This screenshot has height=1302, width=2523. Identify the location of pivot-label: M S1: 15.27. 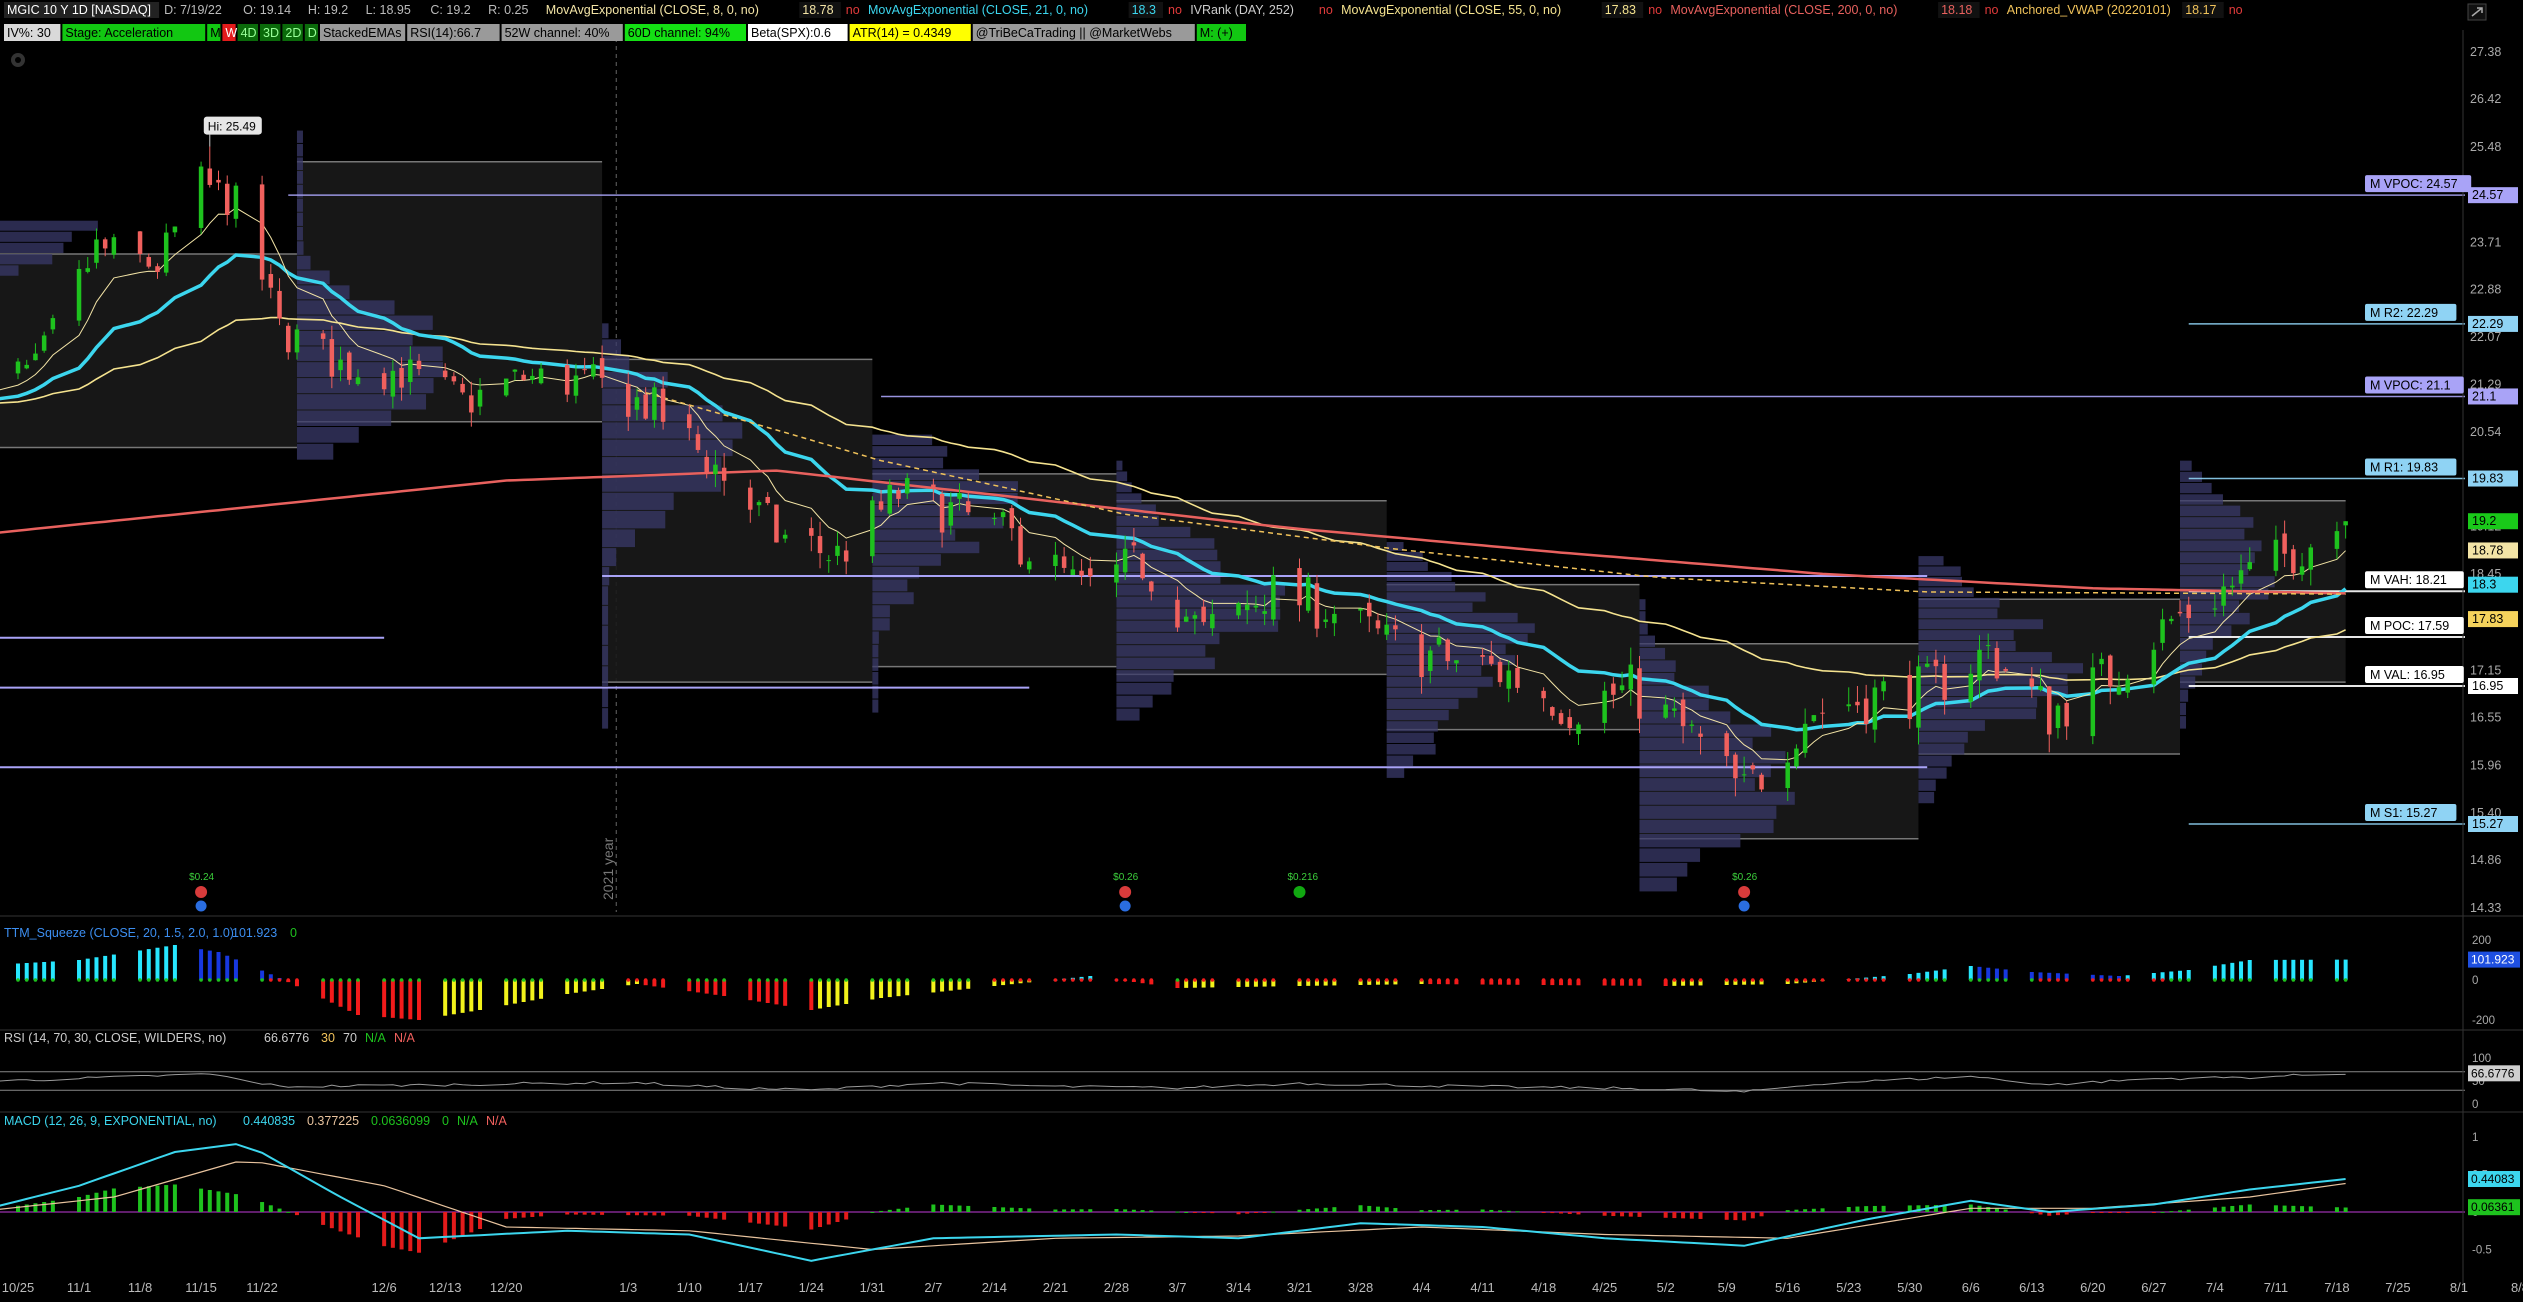
(2403, 813).